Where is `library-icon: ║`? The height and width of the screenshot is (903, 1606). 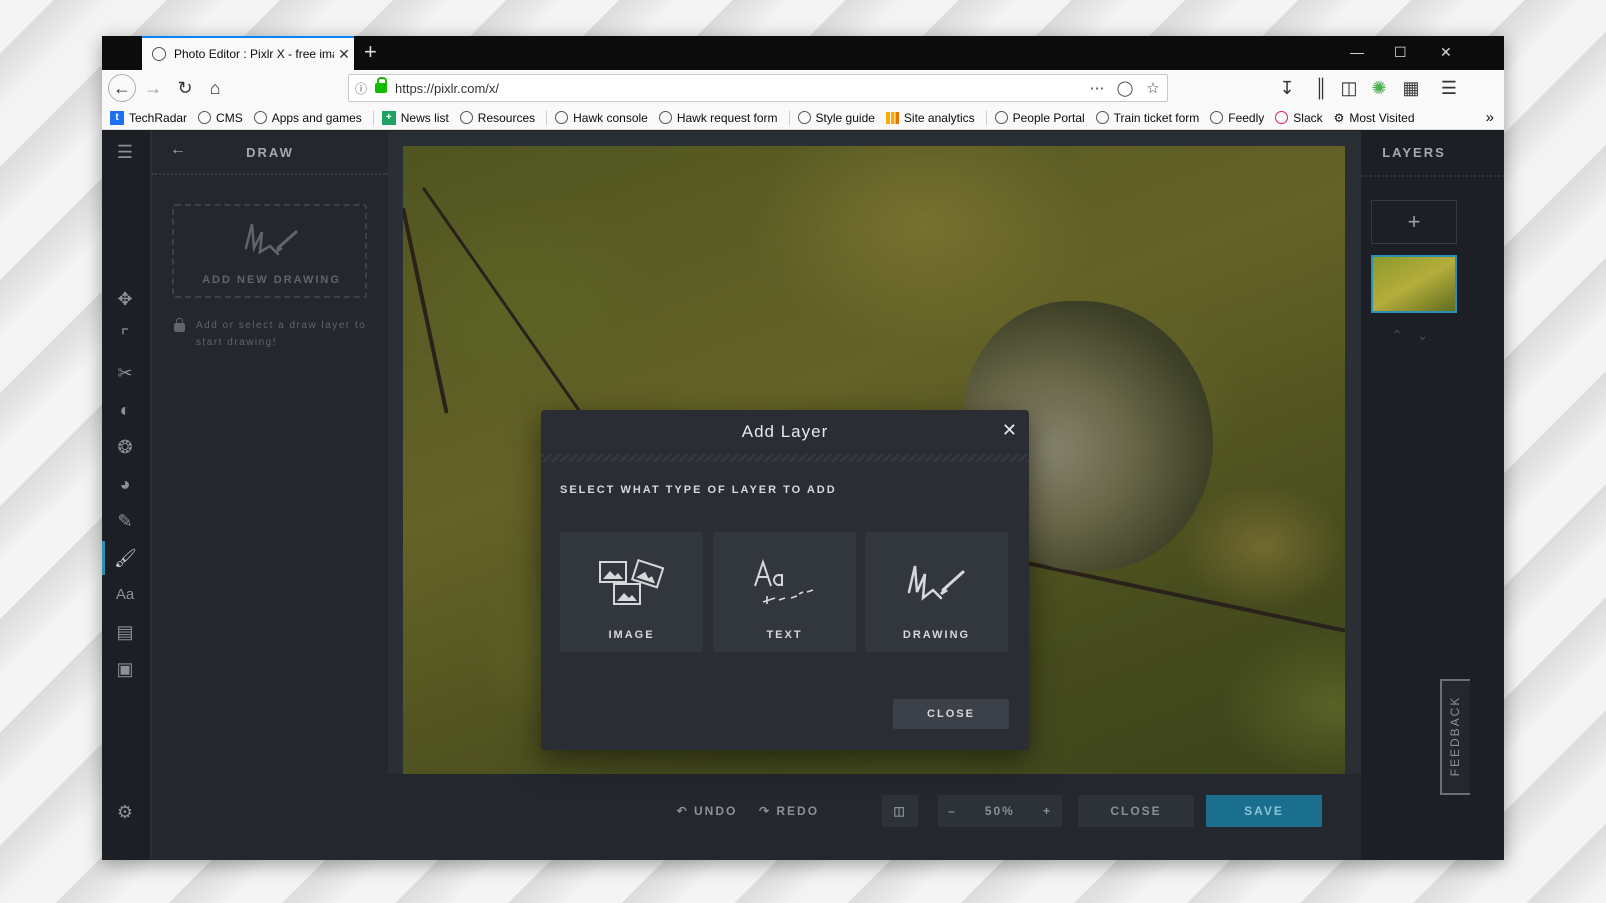 library-icon: ║ is located at coordinates (1321, 88).